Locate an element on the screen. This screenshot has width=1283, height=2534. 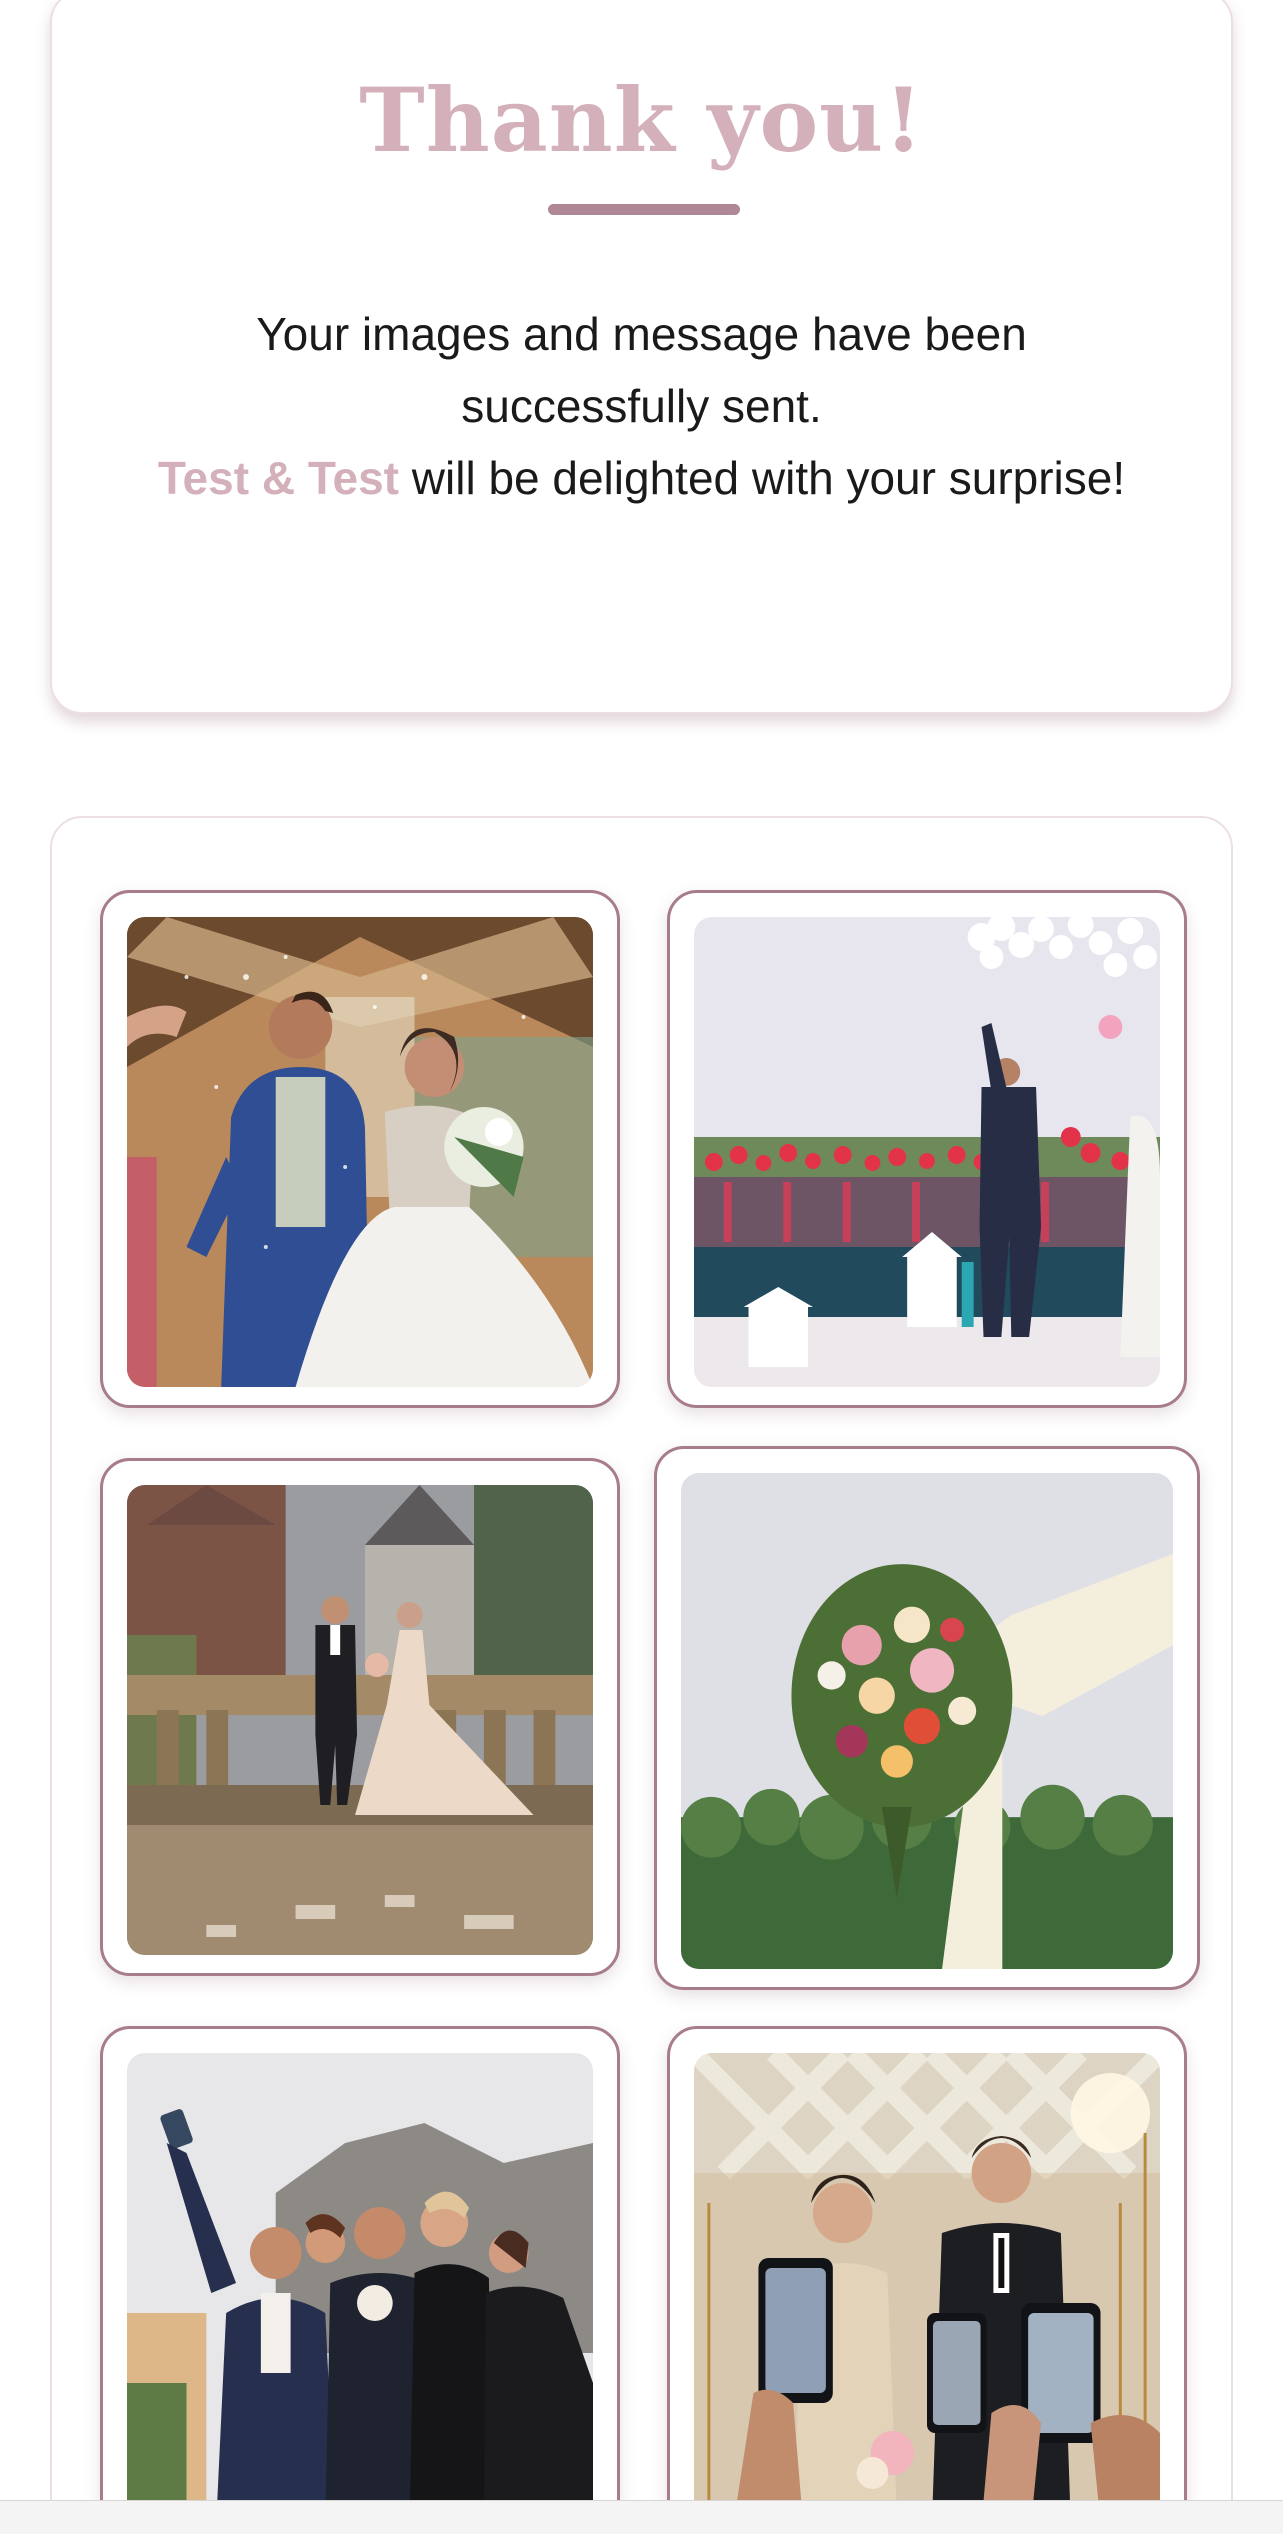
photo-couple-phones is located at coordinates (927, 2288).